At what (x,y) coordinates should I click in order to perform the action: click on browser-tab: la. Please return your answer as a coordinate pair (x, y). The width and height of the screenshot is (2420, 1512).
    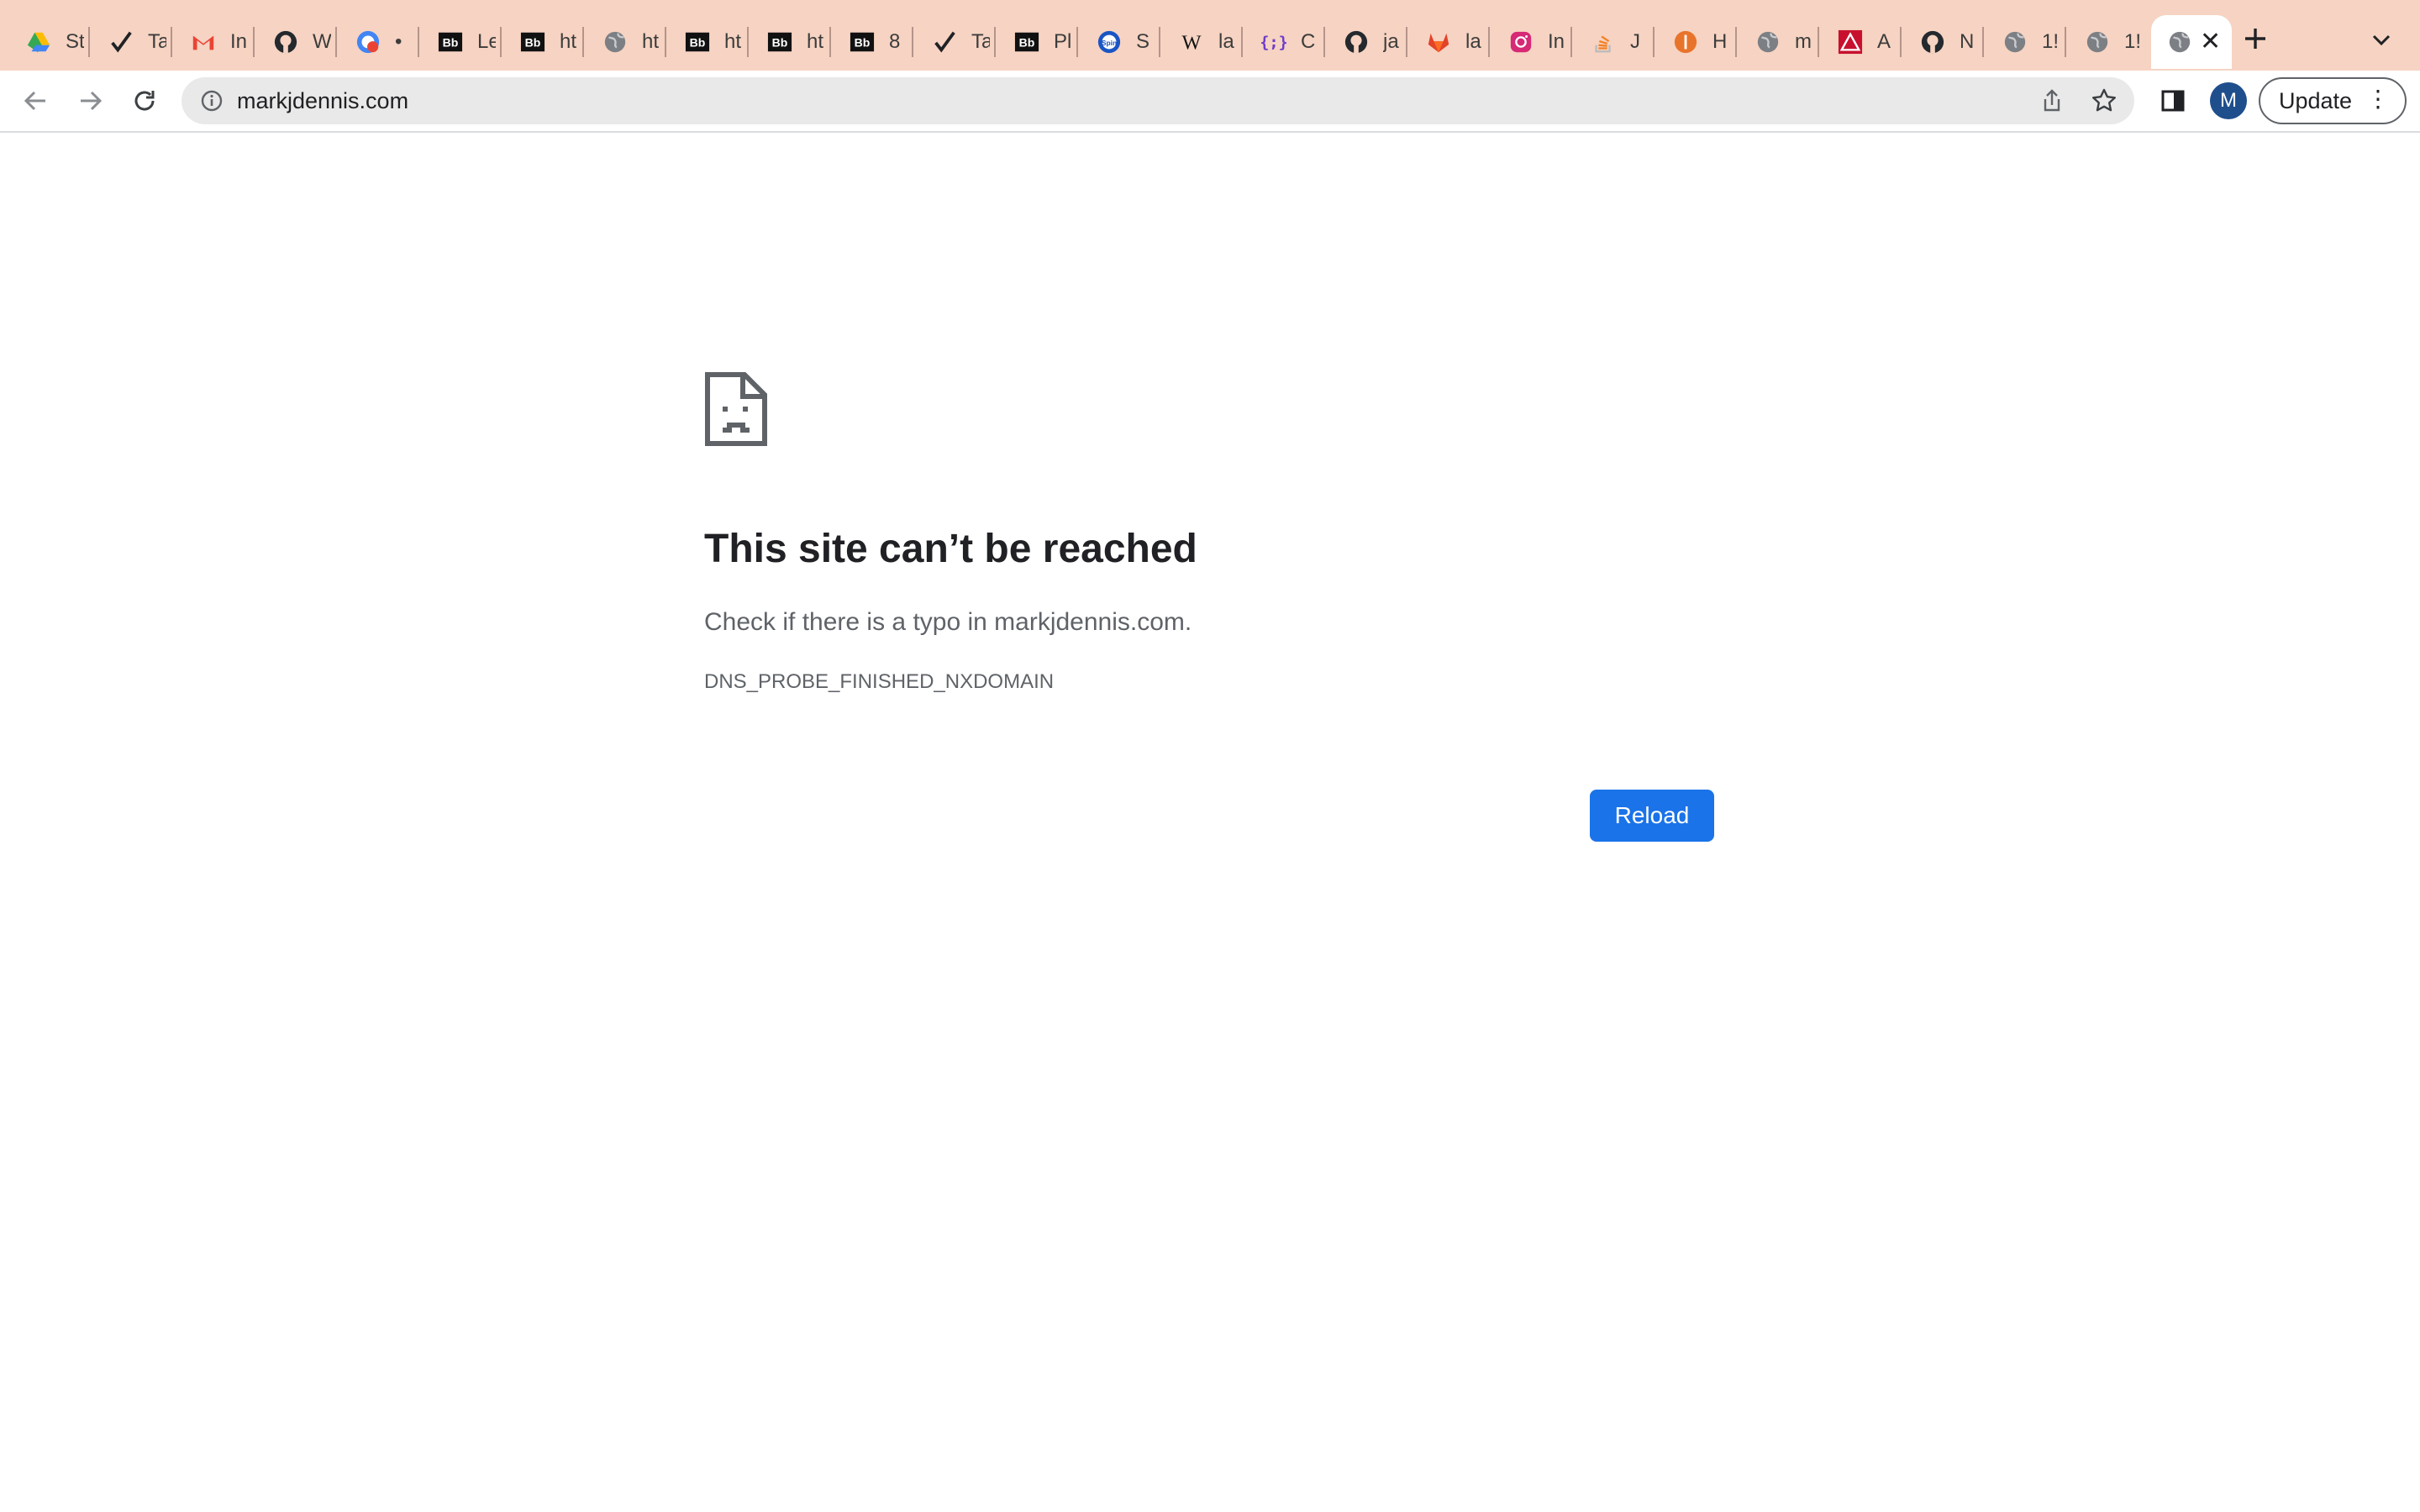
    Looking at the image, I should click on (1447, 42).